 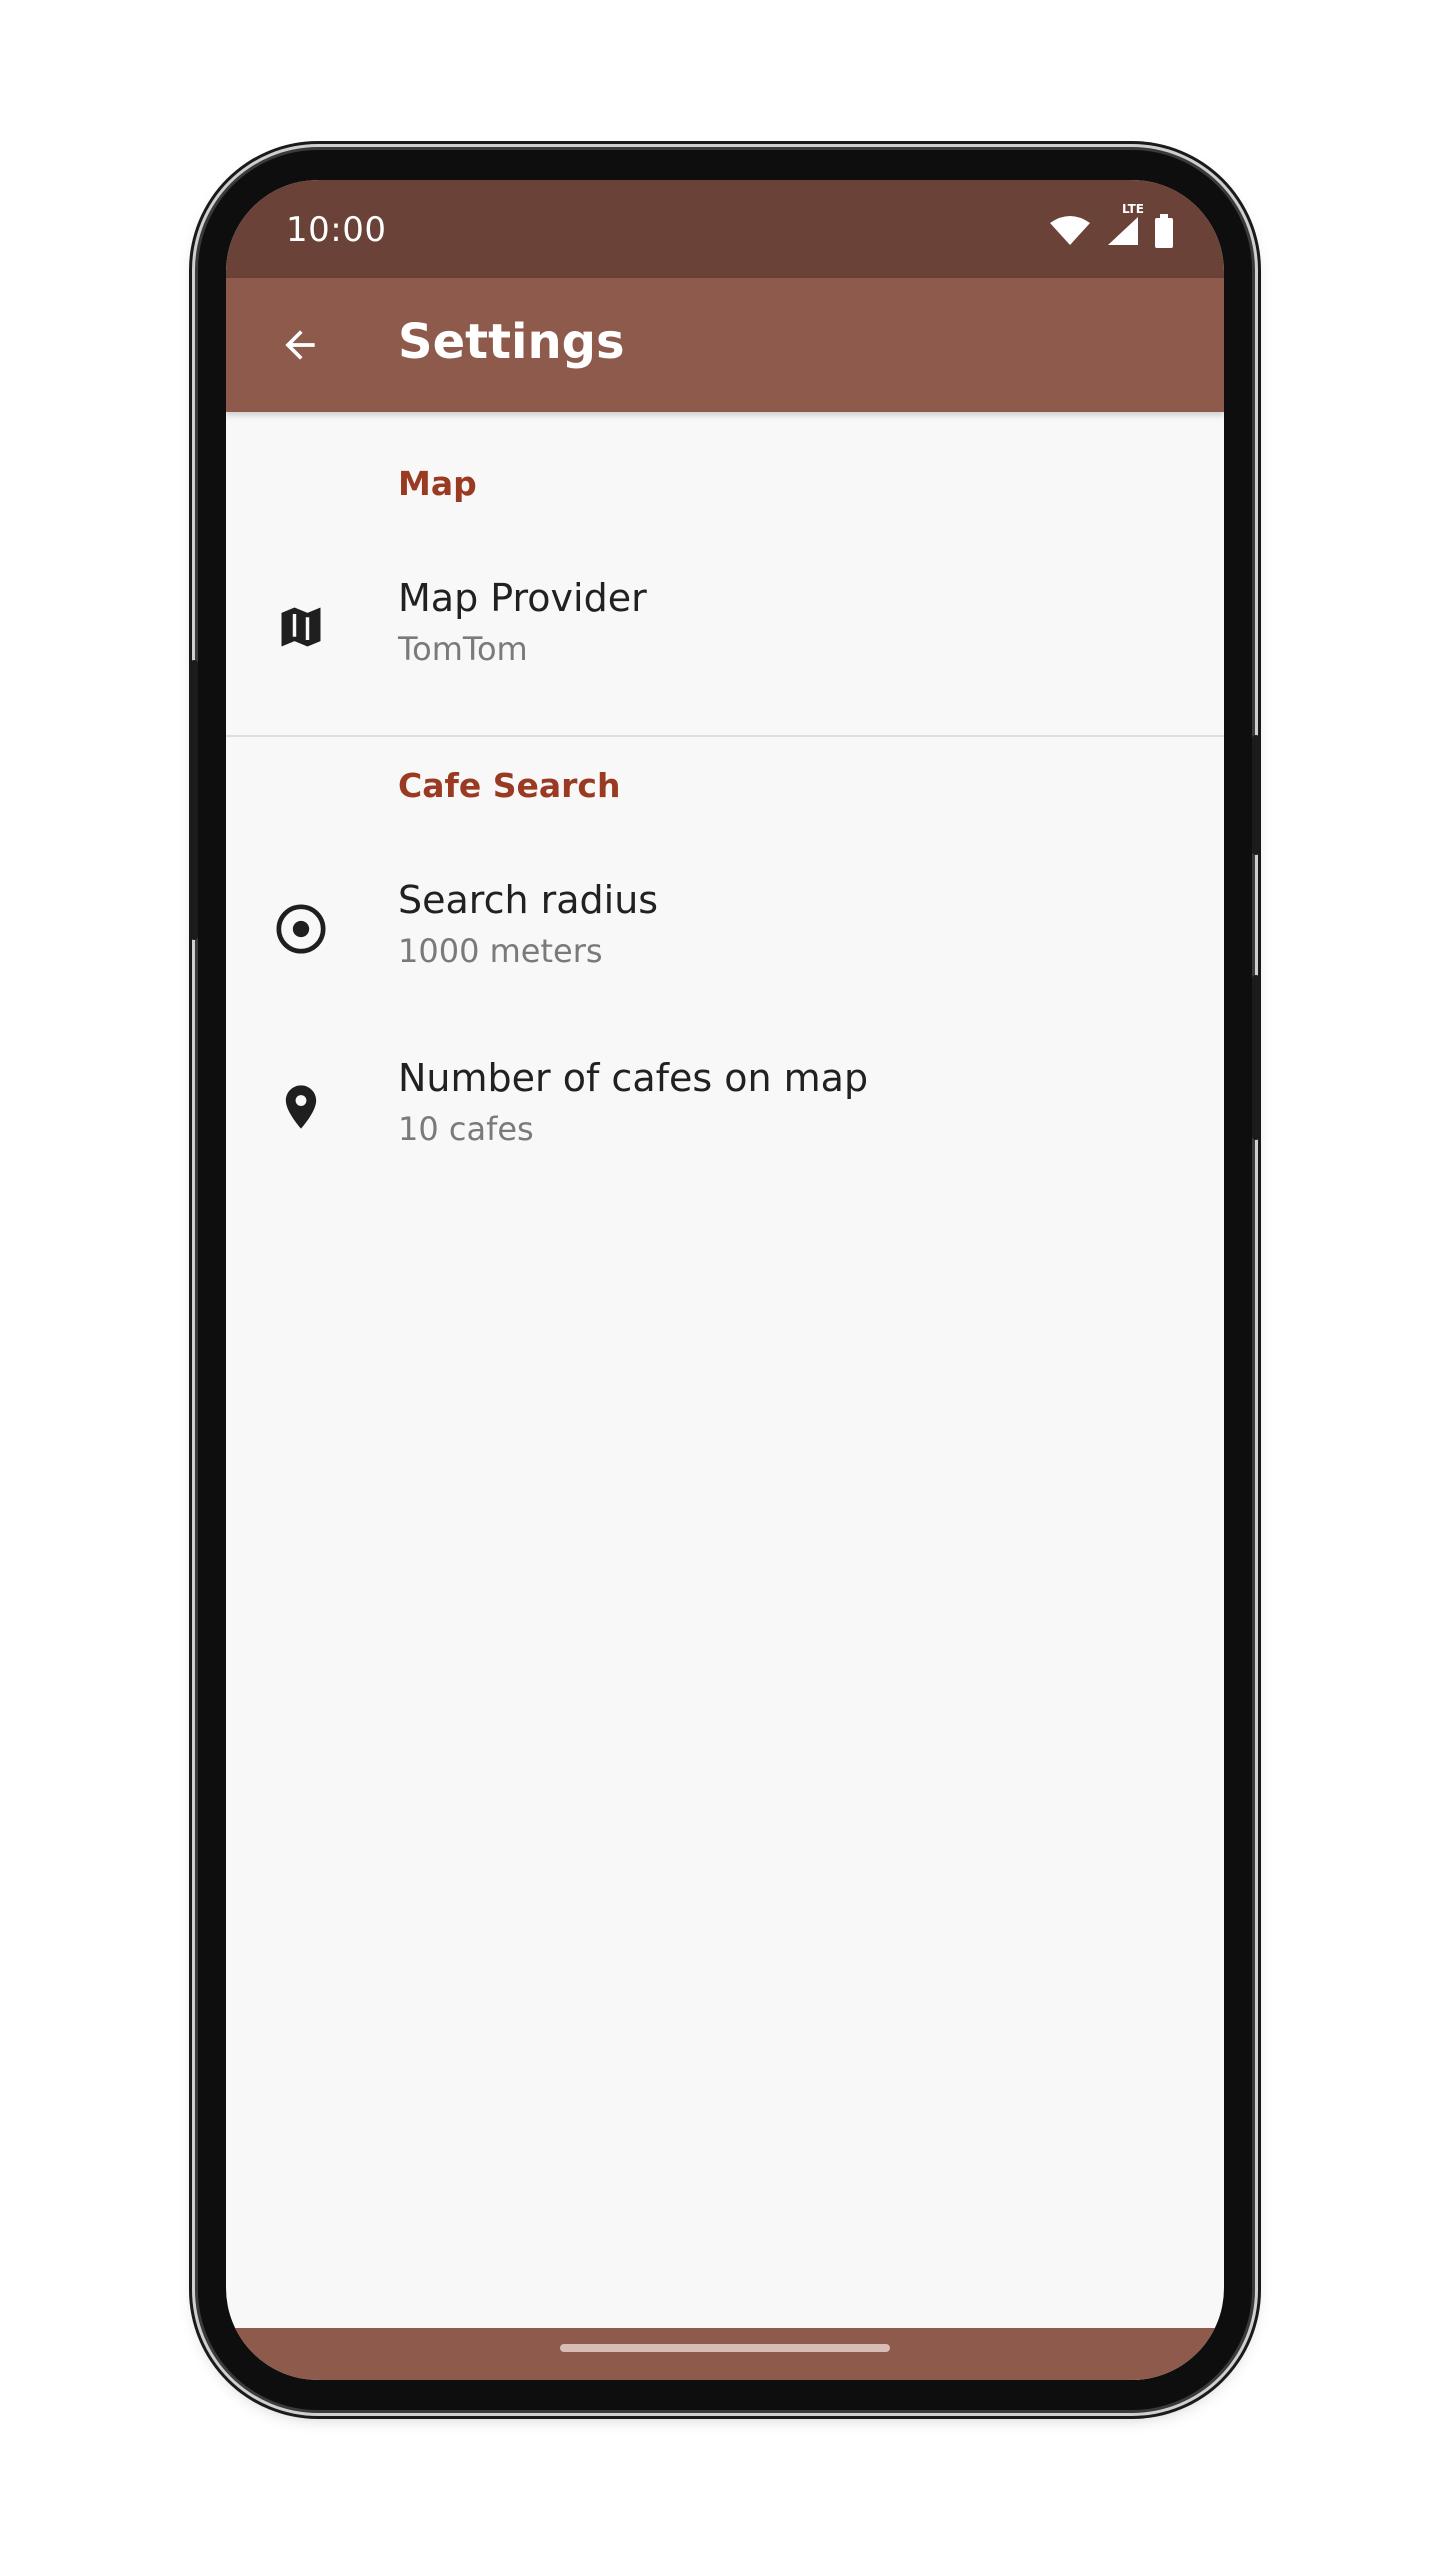 What do you see at coordinates (500, 951) in the screenshot?
I see `pref-summary: 1000 meters` at bounding box center [500, 951].